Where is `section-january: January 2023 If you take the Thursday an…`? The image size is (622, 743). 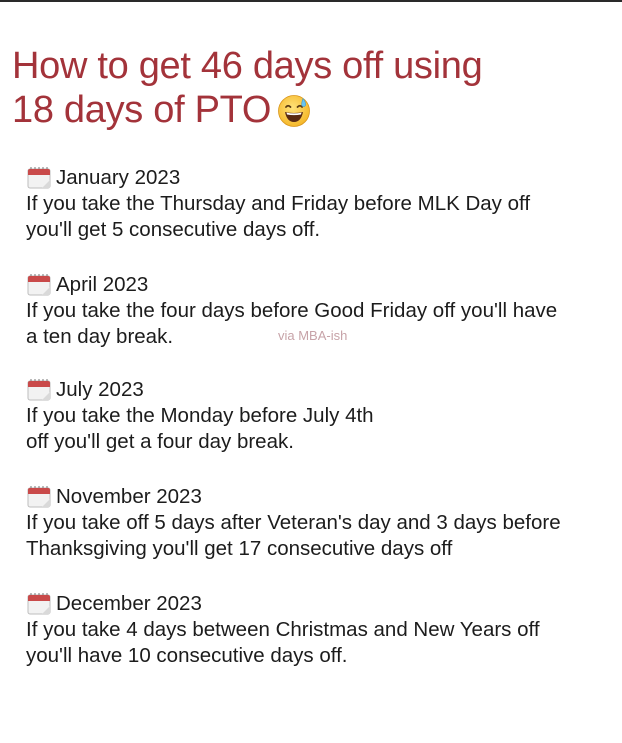
section-january: January 2023 If you take the Thursday an… is located at coordinates (321, 204).